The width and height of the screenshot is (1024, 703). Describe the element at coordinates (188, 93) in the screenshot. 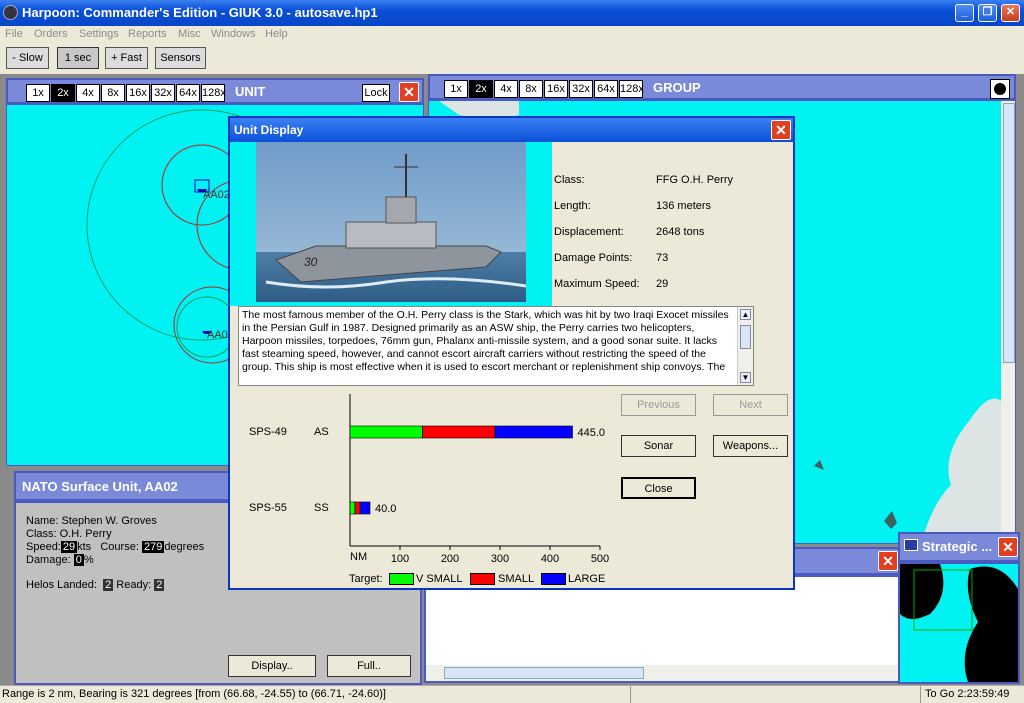

I see `unit-zoom-64x: 64x` at that location.